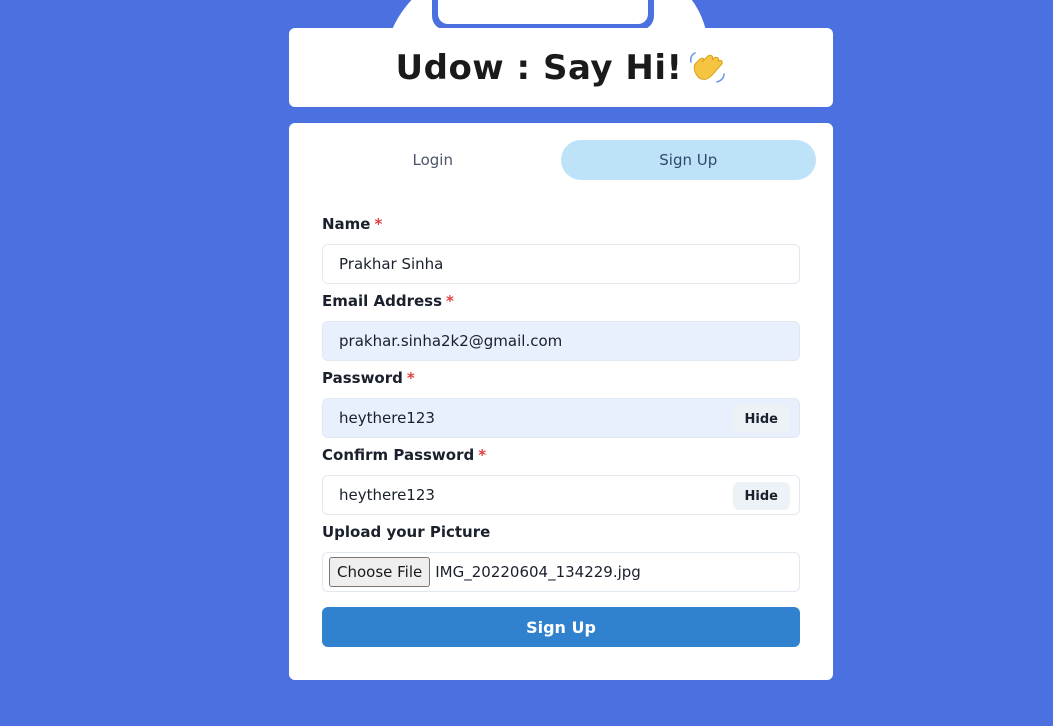  Describe the element at coordinates (406, 532) in the screenshot. I see `picture-label: Upload your Picture` at that location.